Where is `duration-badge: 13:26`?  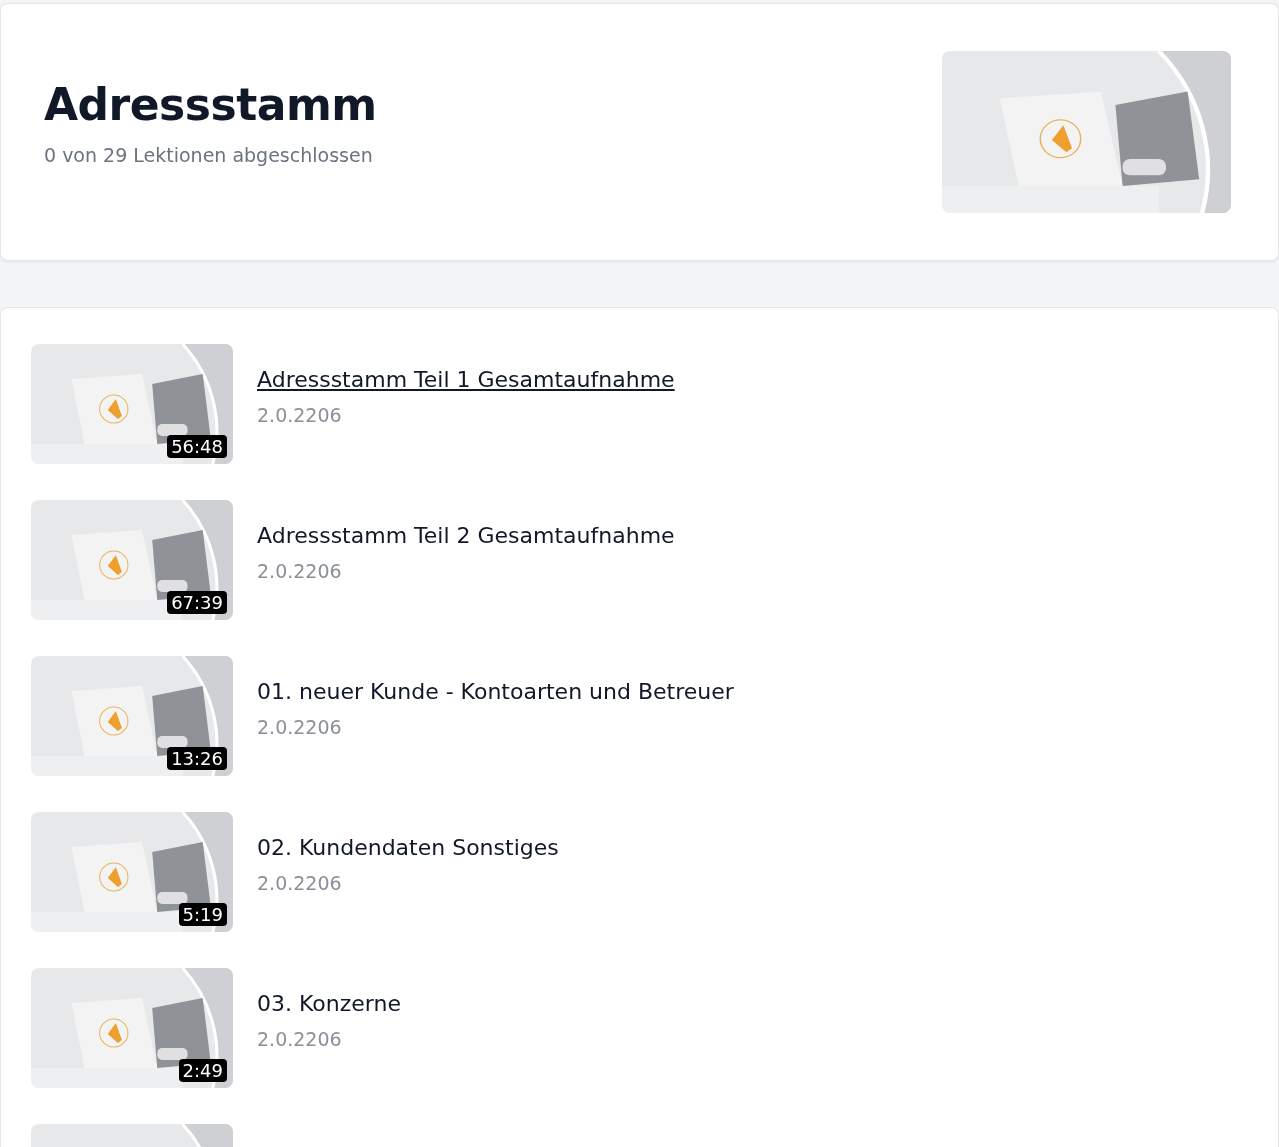 duration-badge: 13:26 is located at coordinates (197, 758).